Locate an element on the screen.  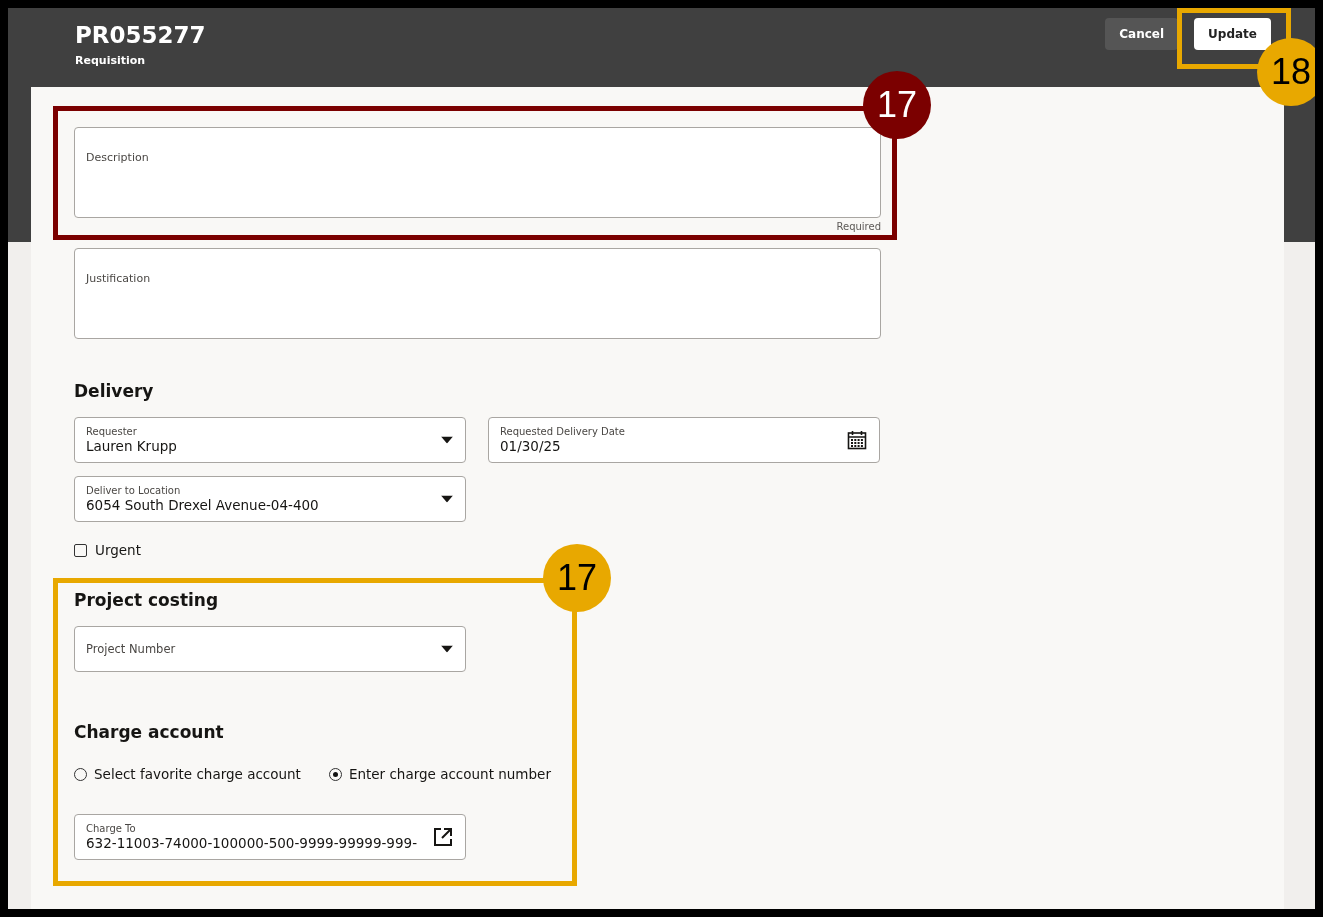
field-label: Project Number is located at coordinates (131, 649).